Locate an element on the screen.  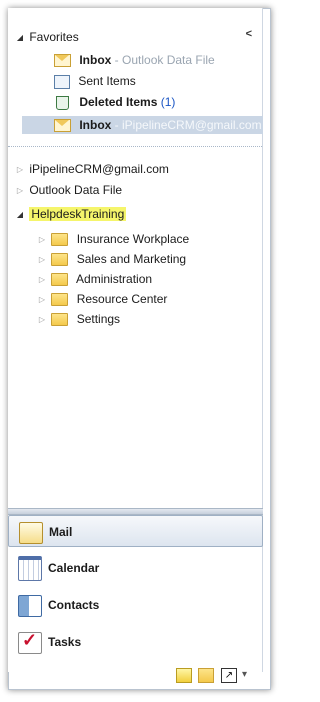
tasks-nav-button: ✓ Tasks is located at coordinates (135, 642).